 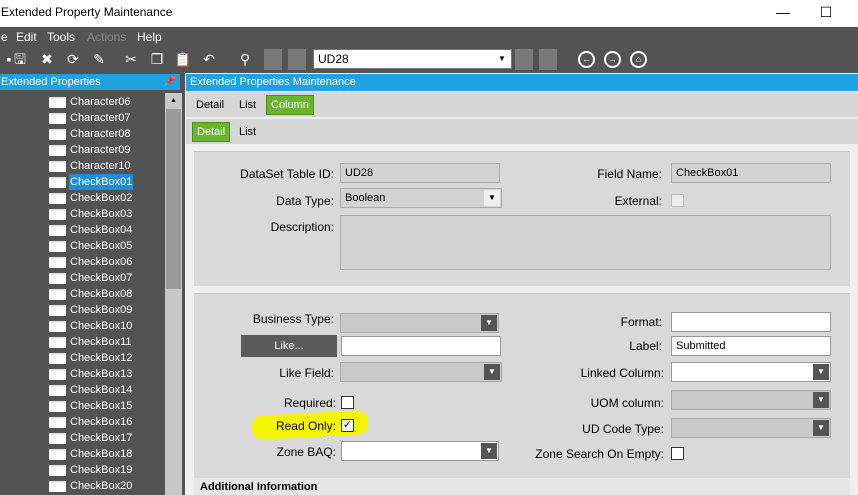 I want to click on businesstype-label: Business Type:, so click(x=293, y=319).